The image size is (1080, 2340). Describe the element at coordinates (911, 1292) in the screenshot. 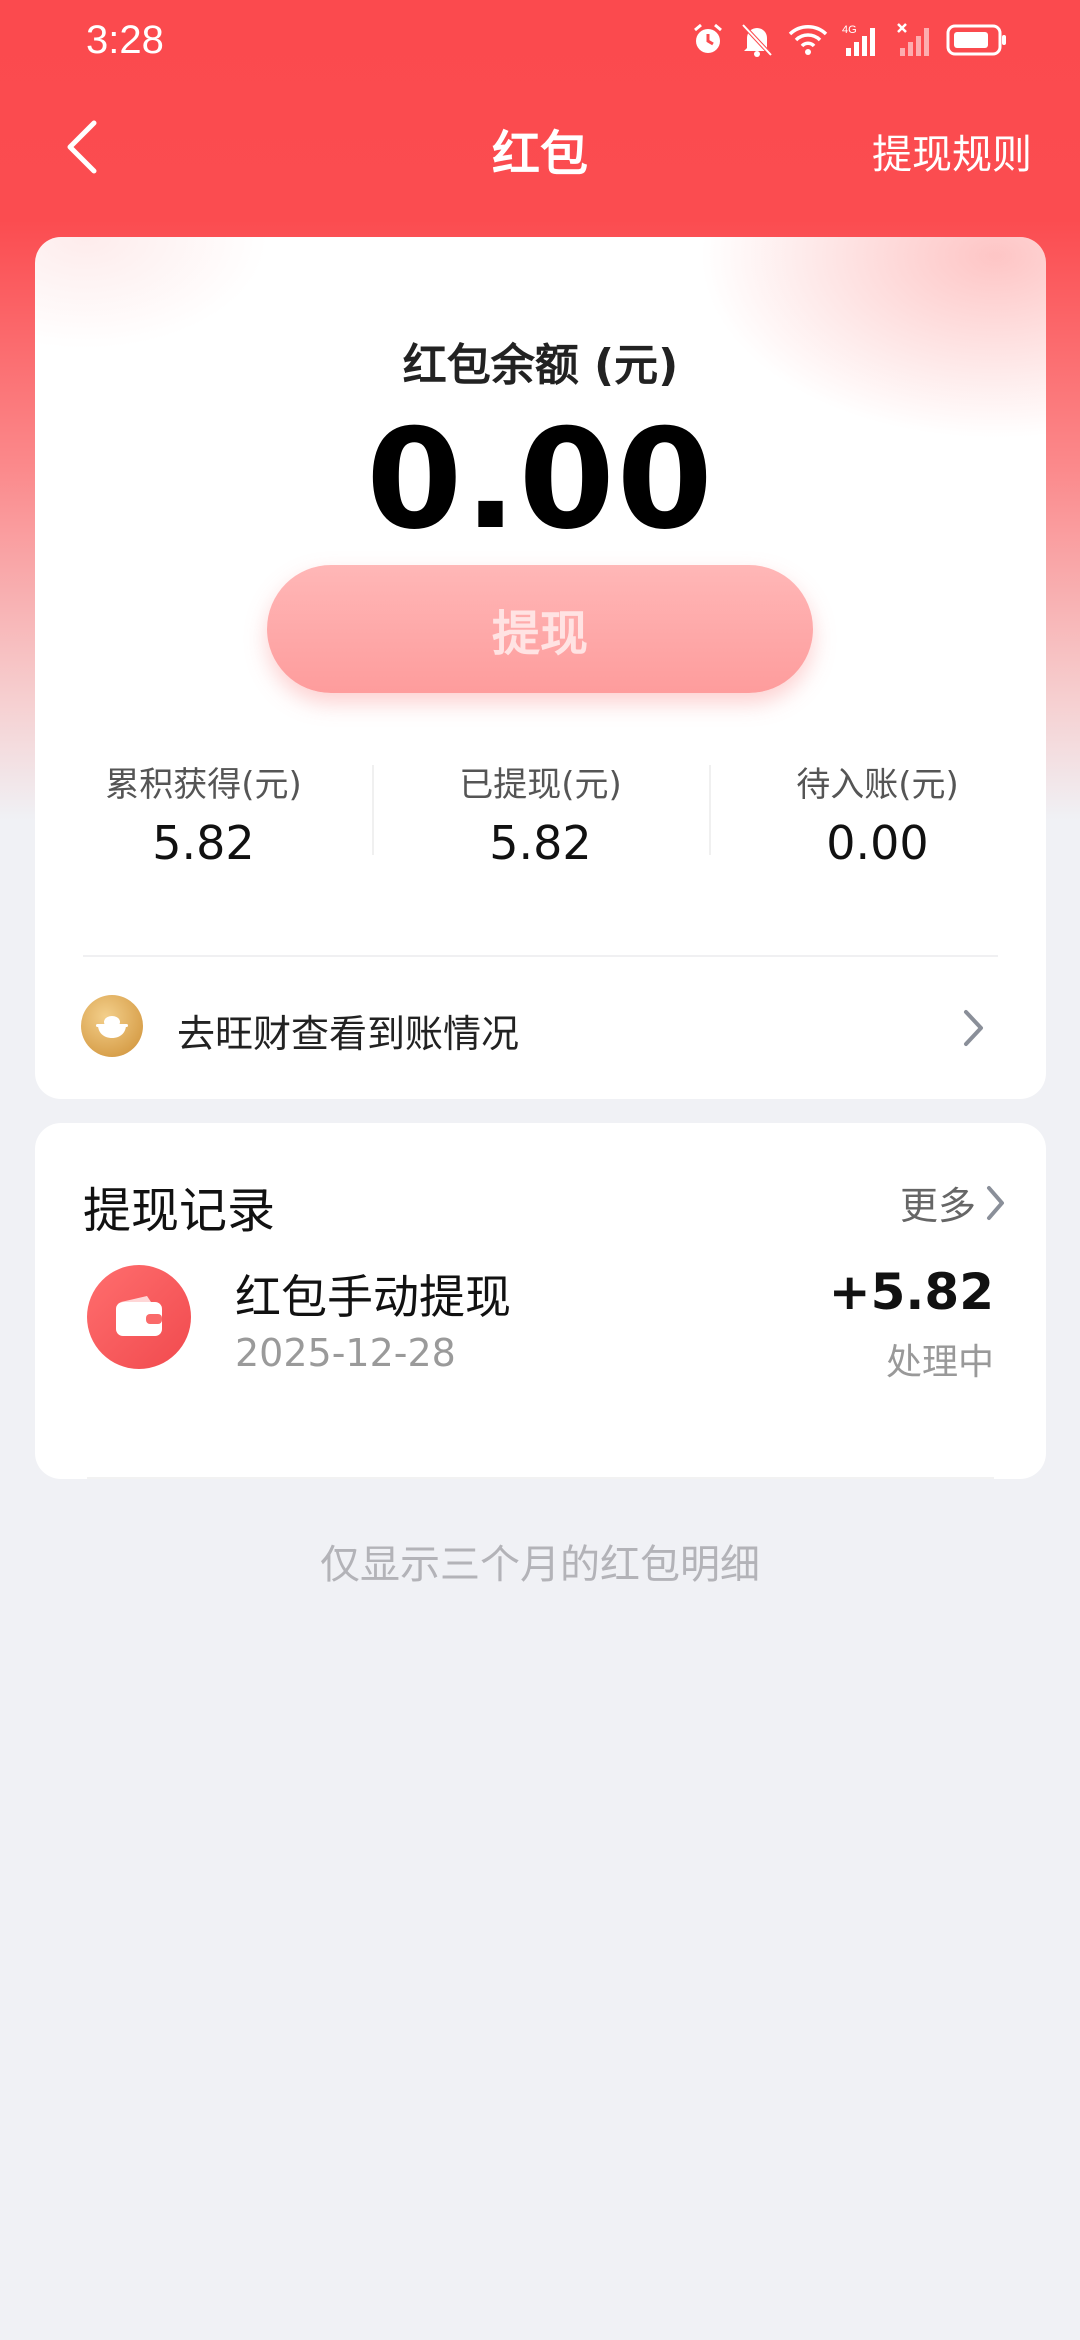

I see `record-amount: +5.82` at that location.